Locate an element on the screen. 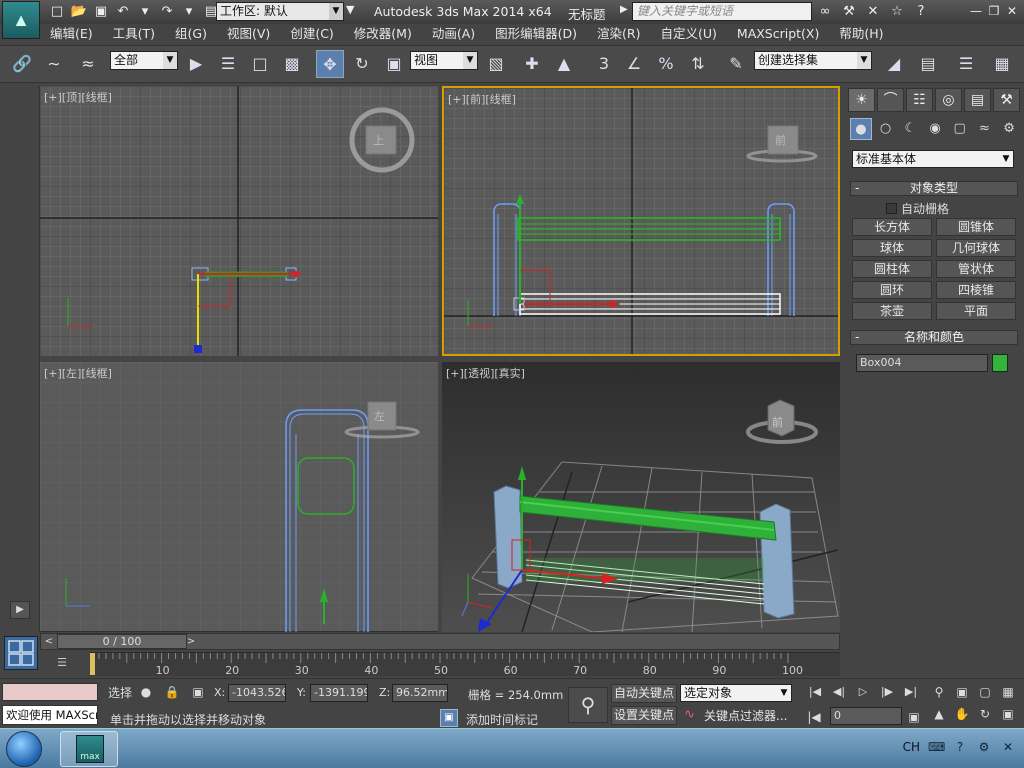 The height and width of the screenshot is (768, 1024). autogrid-checkbox-row: 自动栅格 is located at coordinates (917, 208).